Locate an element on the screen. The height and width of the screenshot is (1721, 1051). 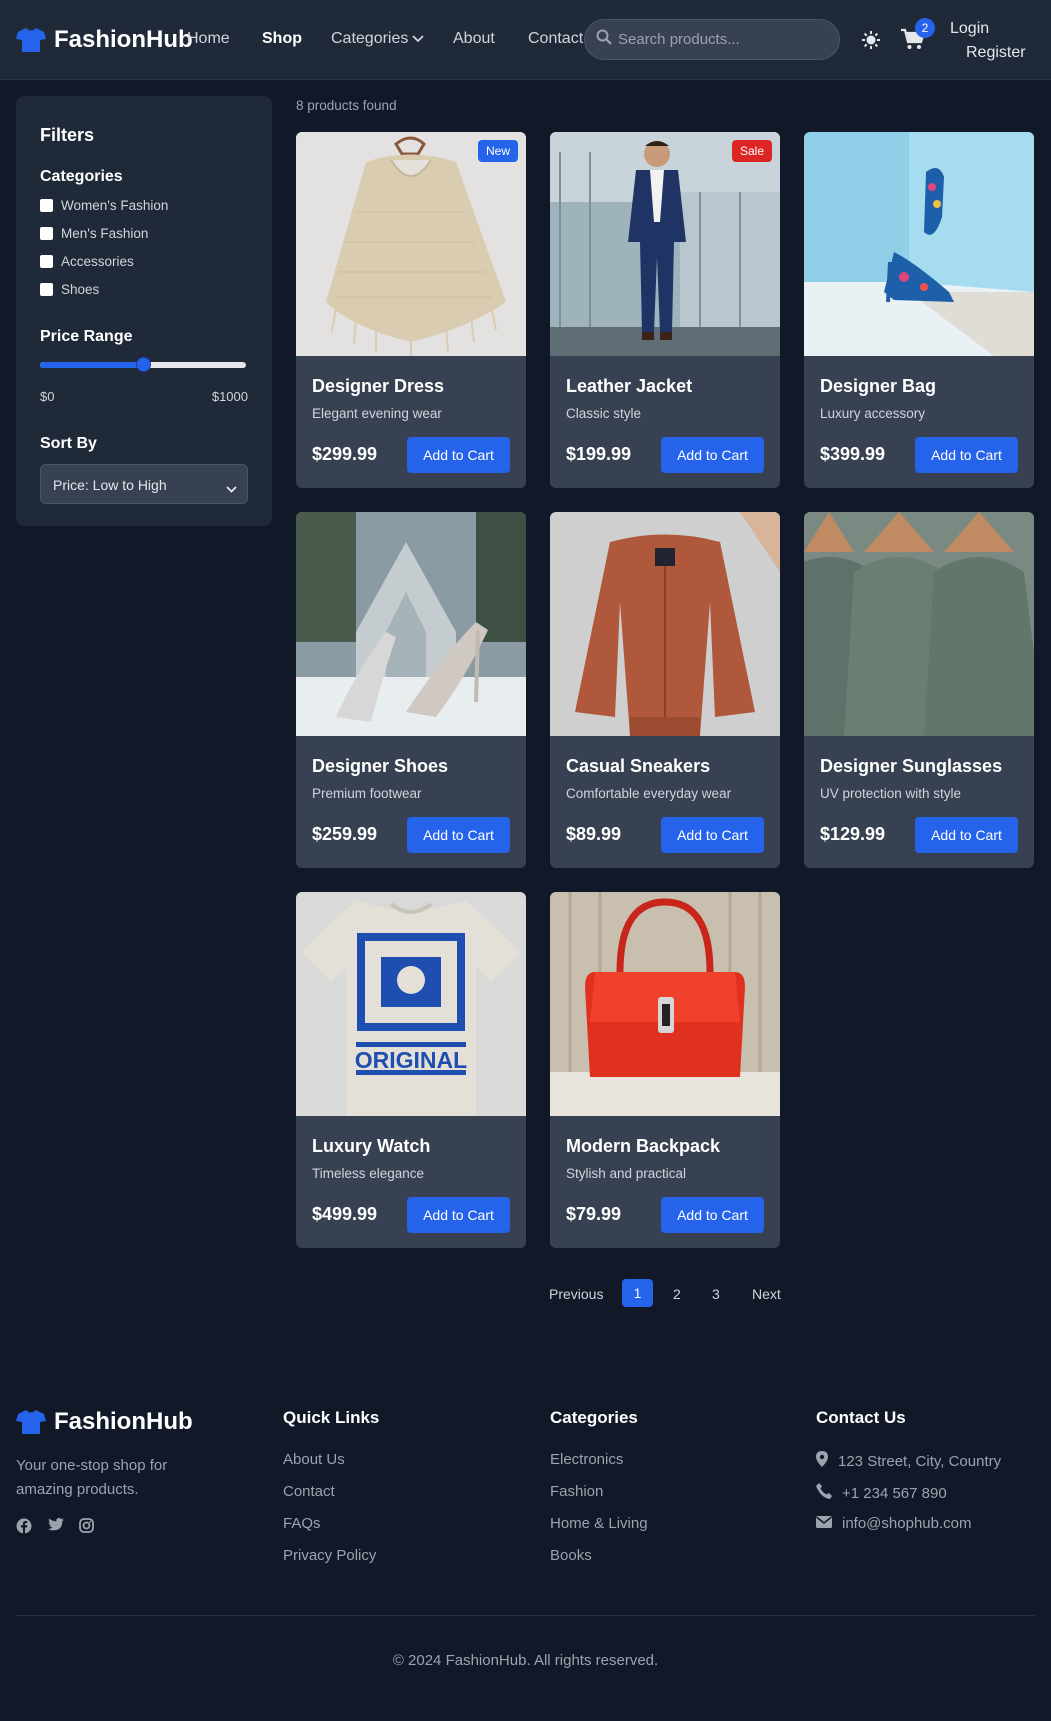
product-name: Designer Shoes is located at coordinates (380, 766).